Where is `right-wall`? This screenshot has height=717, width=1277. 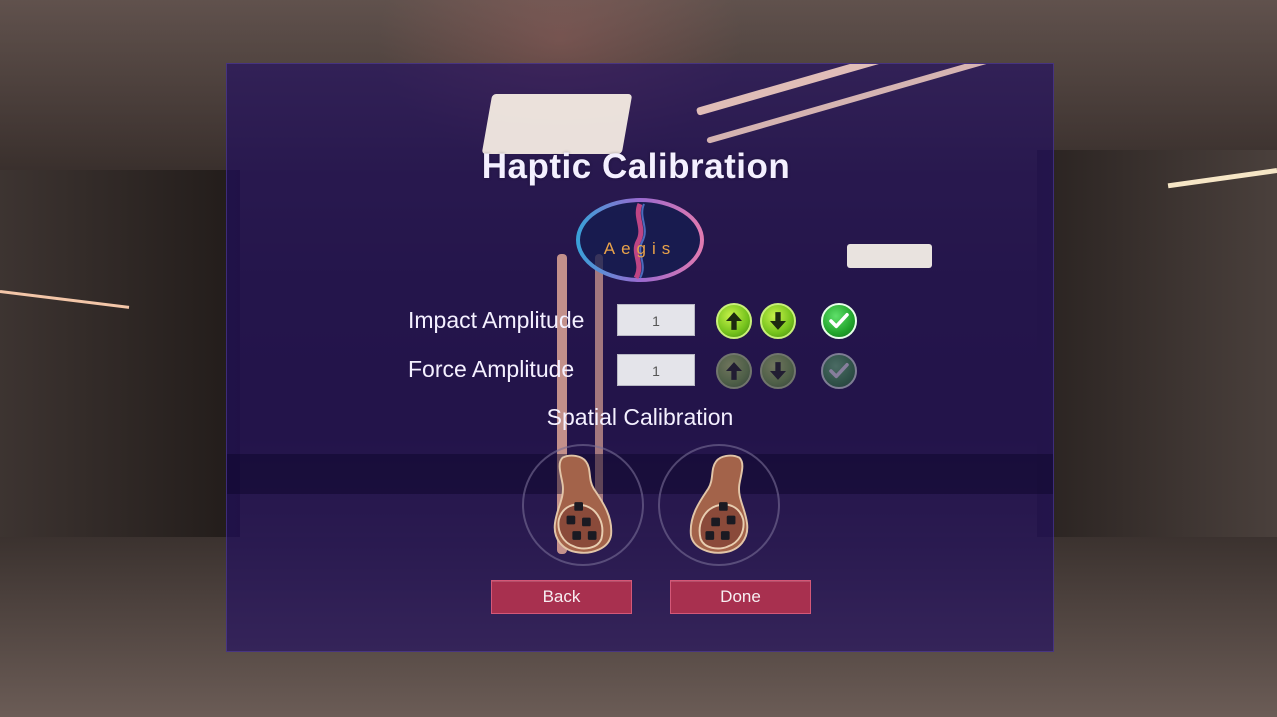 right-wall is located at coordinates (1157, 350).